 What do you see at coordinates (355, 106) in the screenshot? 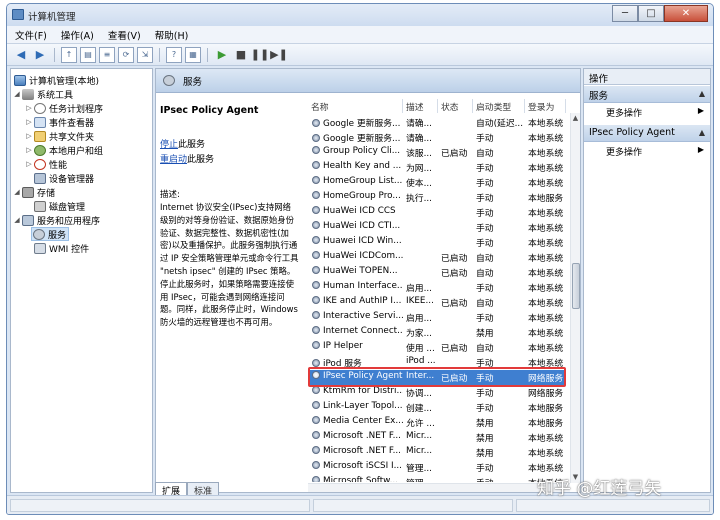
I see `column-header-name: 名称` at bounding box center [355, 106].